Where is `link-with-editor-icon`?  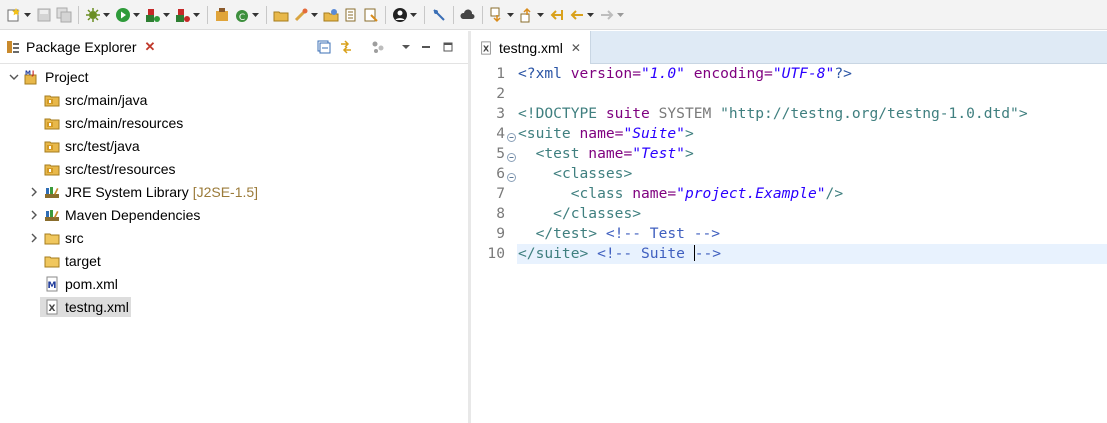
link-with-editor-icon is located at coordinates (346, 47).